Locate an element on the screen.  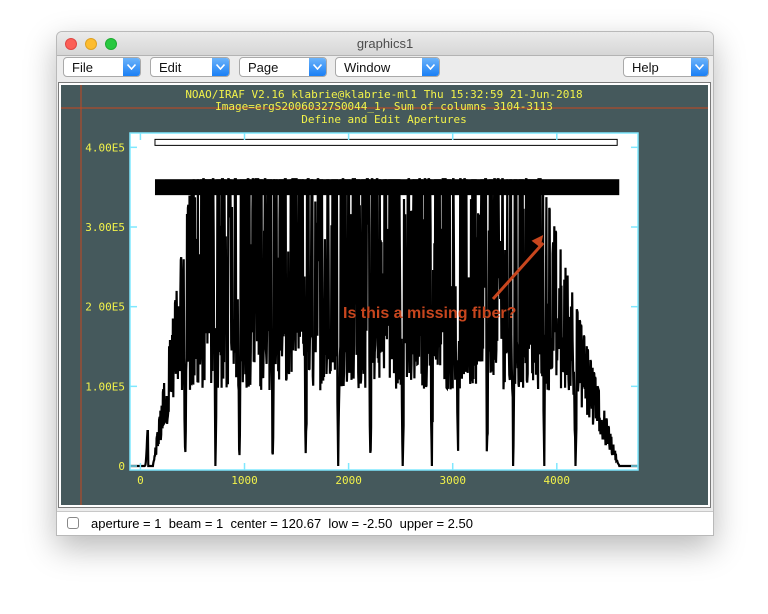
window-title: graphics1 is located at coordinates (385, 43).